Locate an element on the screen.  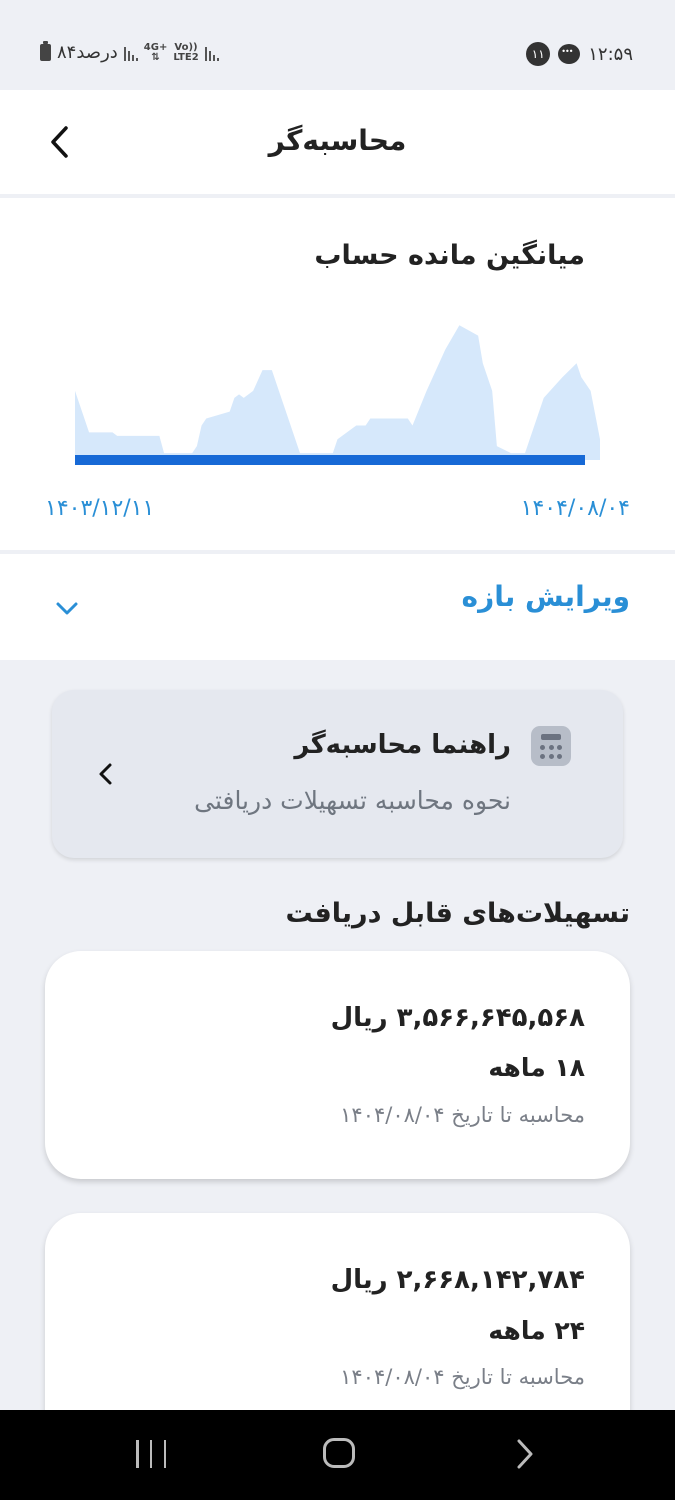
network-4g-badge: 4G+ ⇅ is located at coordinates (155, 52).